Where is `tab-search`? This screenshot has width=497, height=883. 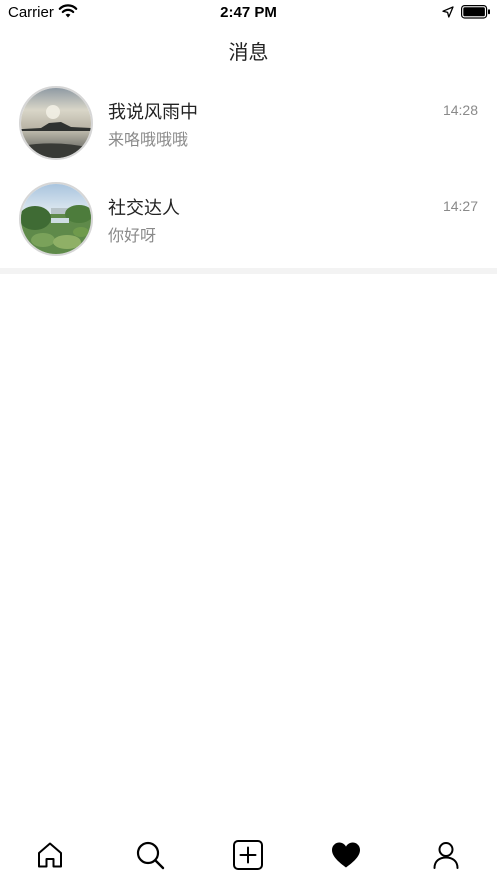 tab-search is located at coordinates (150, 855).